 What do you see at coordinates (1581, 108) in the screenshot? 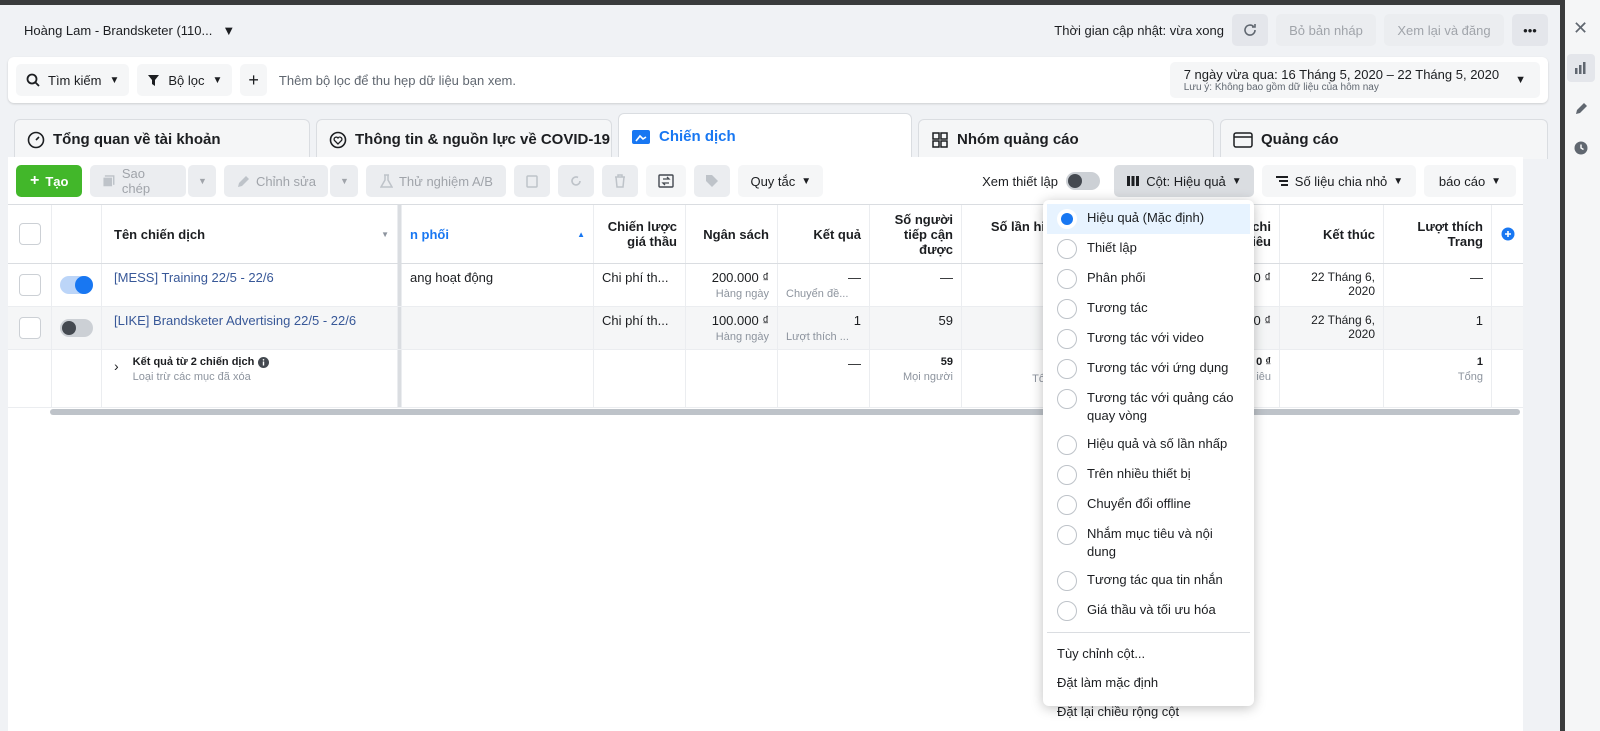
I see `pencil-icon` at bounding box center [1581, 108].